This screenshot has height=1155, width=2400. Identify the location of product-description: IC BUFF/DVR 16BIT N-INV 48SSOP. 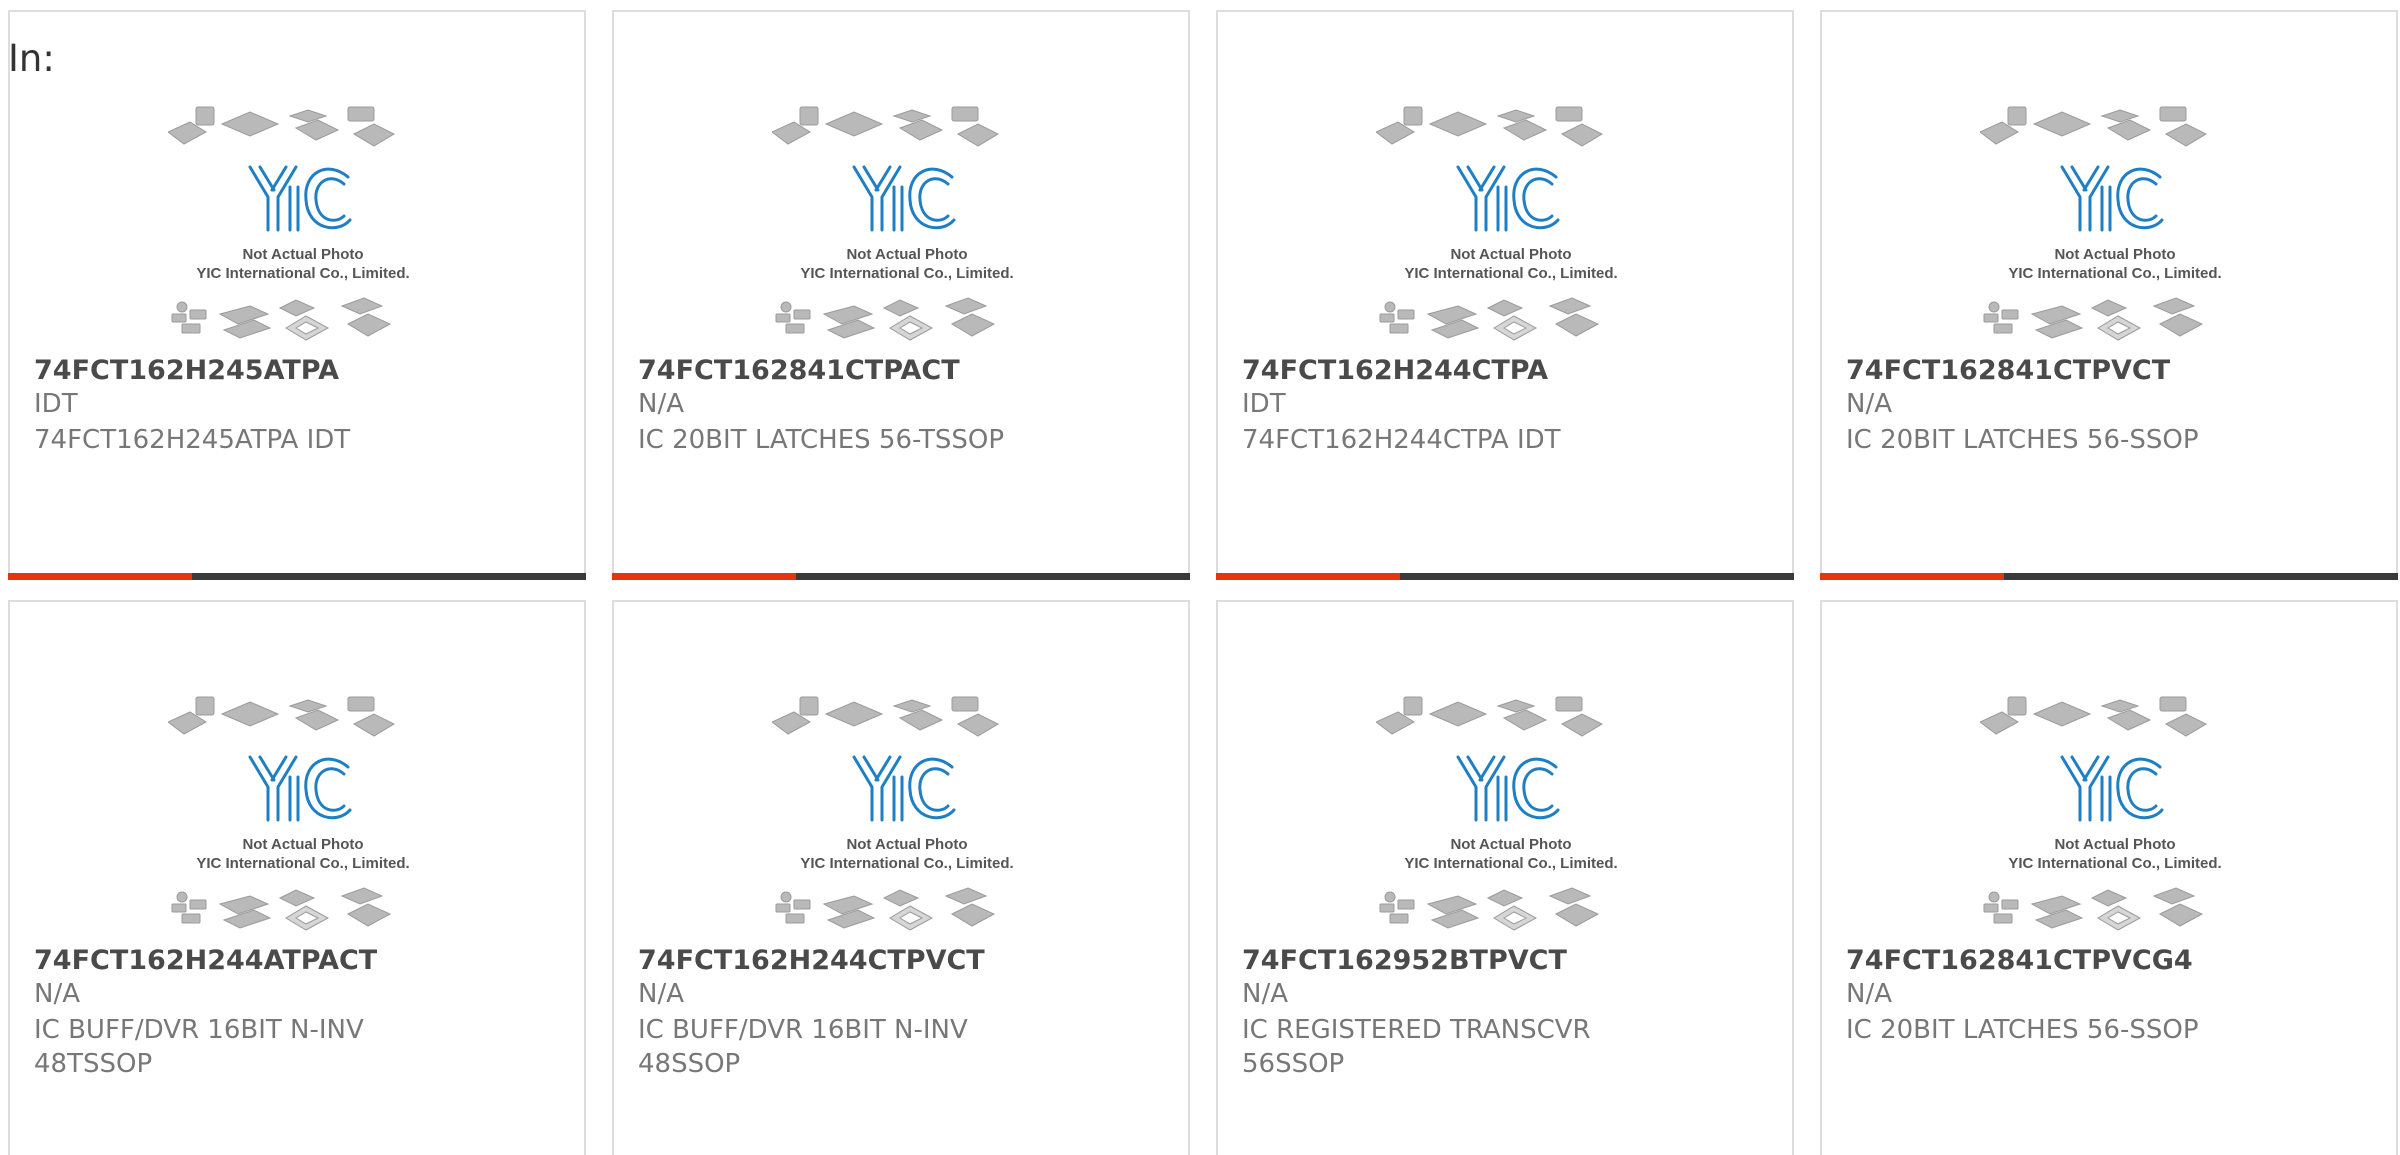
(803, 1047).